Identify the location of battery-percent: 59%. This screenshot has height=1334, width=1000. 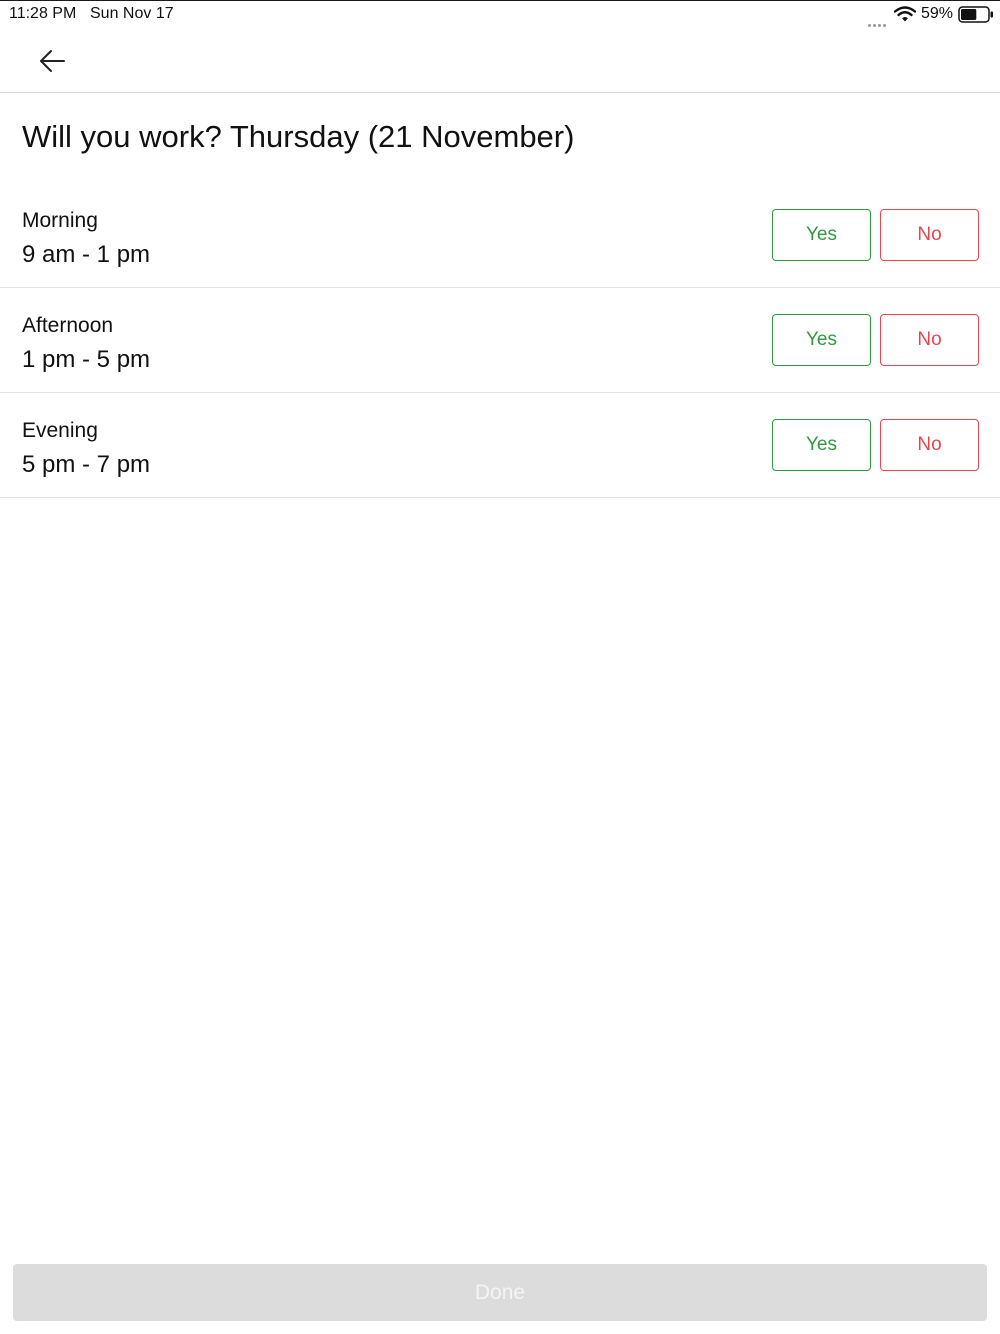
(937, 13).